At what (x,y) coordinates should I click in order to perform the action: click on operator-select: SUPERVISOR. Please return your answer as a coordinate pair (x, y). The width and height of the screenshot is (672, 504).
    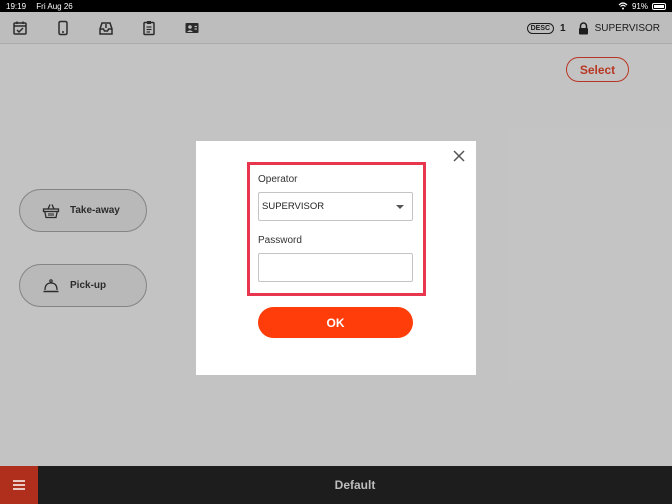
    Looking at the image, I should click on (335, 206).